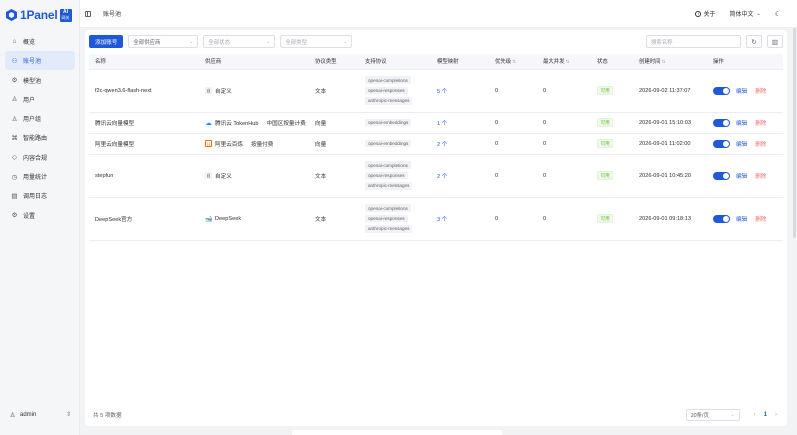 This screenshot has width=797, height=435. Describe the element at coordinates (545, 218) in the screenshot. I see `concurrency-value: 0` at that location.